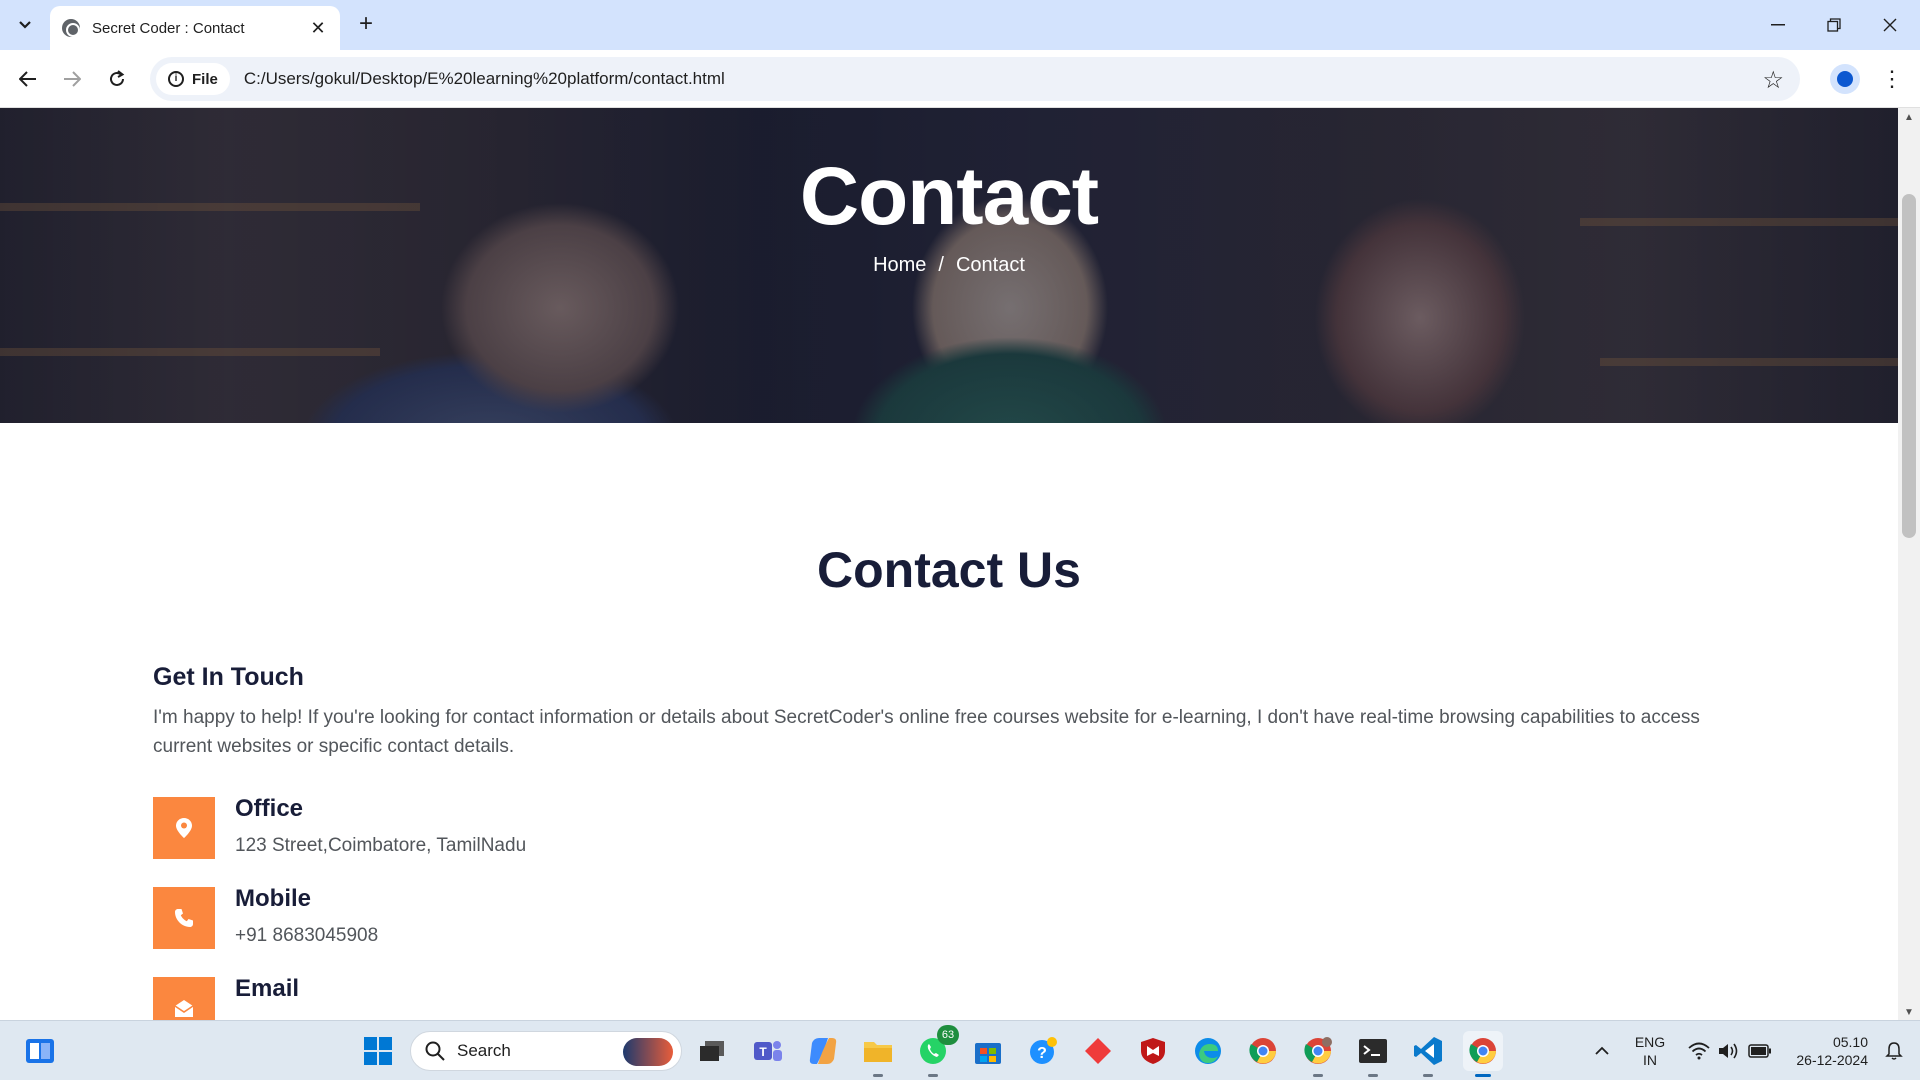 This screenshot has width=1920, height=1080. Describe the element at coordinates (648, 1052) in the screenshot. I see `search-highlight-icon` at that location.